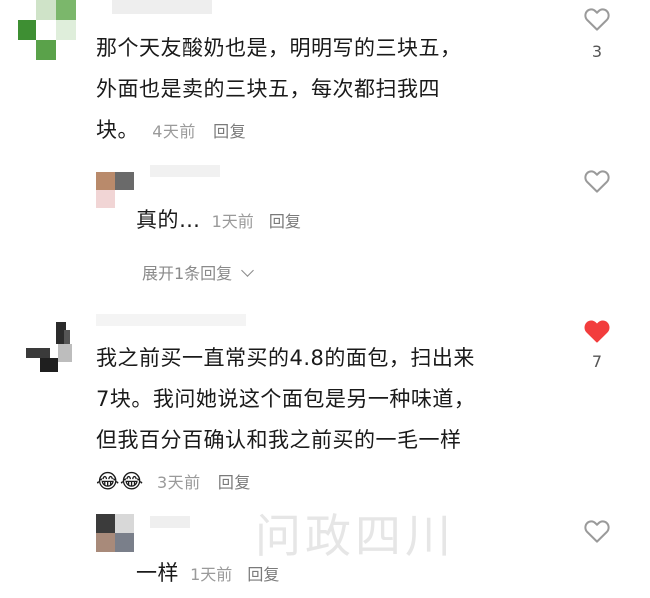 The image size is (650, 598). I want to click on comment-text-line: 但我百分百确认和我之前买的一毛一样, so click(279, 440).